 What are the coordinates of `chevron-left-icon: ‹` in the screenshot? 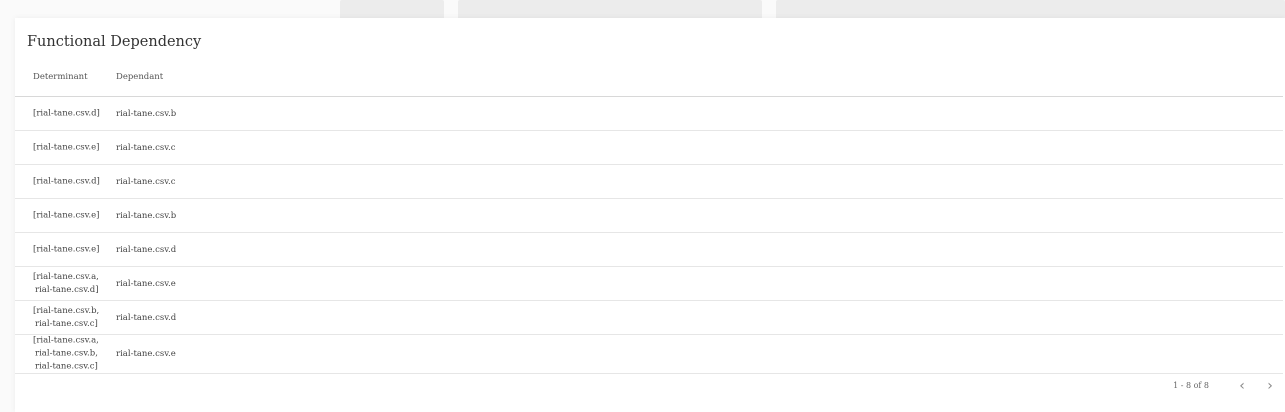 It's located at (1242, 386).